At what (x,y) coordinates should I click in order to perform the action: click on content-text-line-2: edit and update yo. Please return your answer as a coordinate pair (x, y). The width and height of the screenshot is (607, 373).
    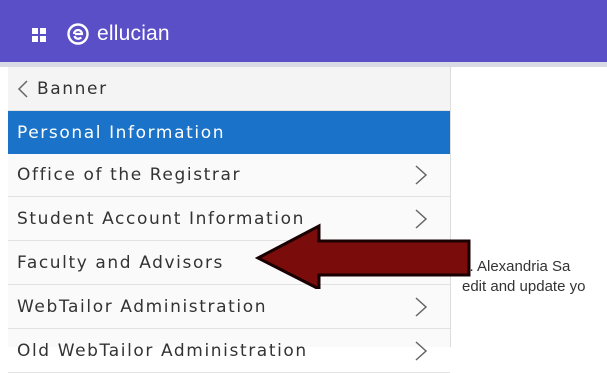
    Looking at the image, I should click on (524, 286).